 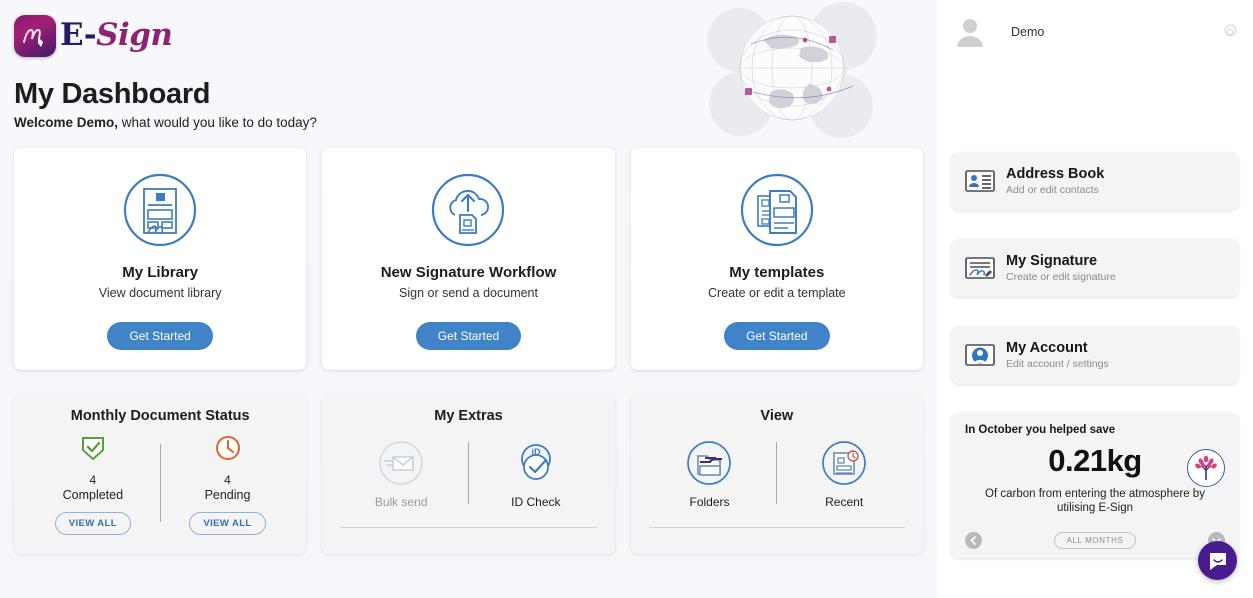 I want to click on page-title: My Dashboard, so click(x=112, y=94).